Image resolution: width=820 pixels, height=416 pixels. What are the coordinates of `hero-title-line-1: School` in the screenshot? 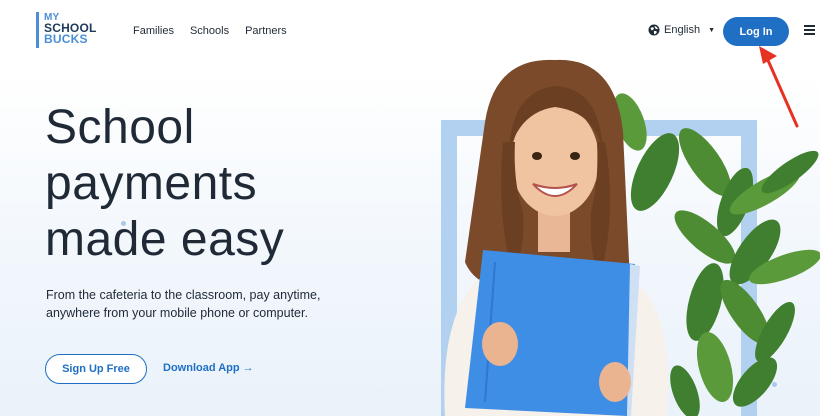 It's located at (120, 127).